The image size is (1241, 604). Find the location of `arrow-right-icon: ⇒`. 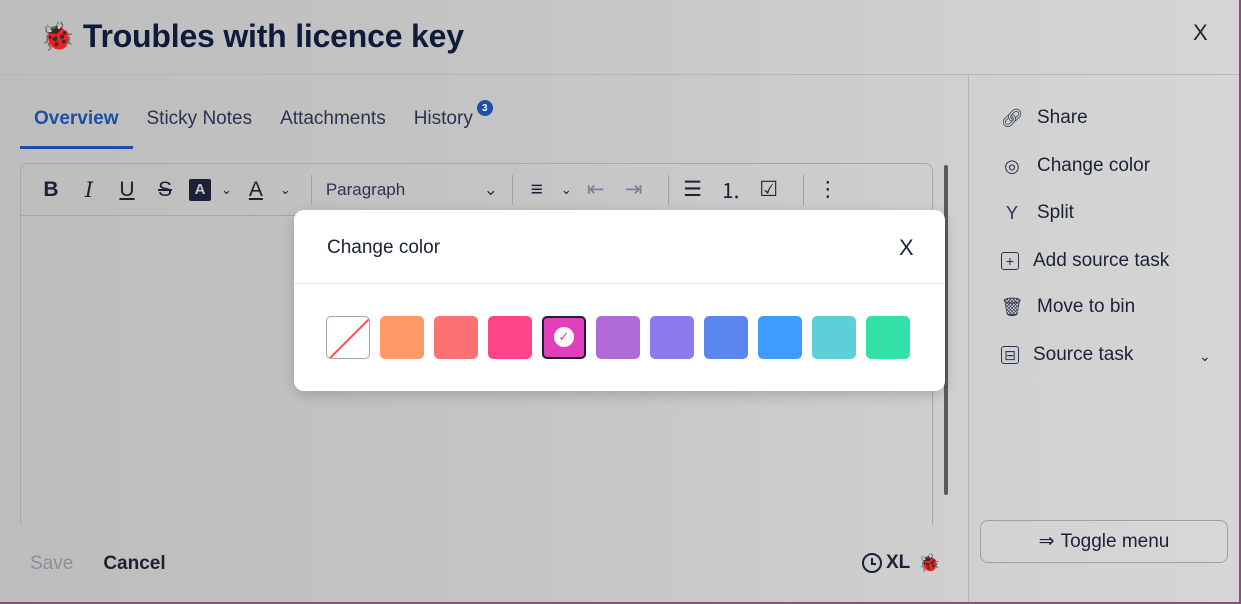

arrow-right-icon: ⇒ is located at coordinates (1046, 541).